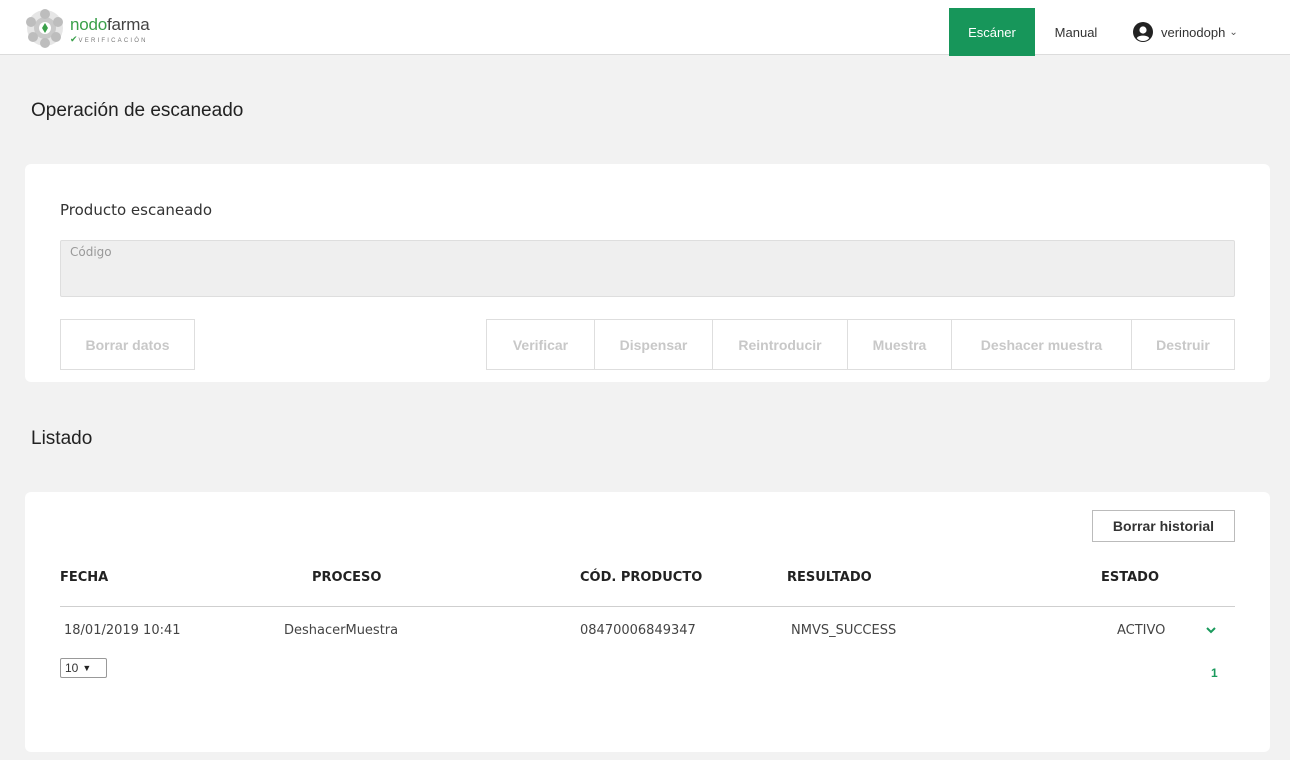 This screenshot has width=1290, height=760. I want to click on cell-proceso: DeshacerMuestra, so click(341, 630).